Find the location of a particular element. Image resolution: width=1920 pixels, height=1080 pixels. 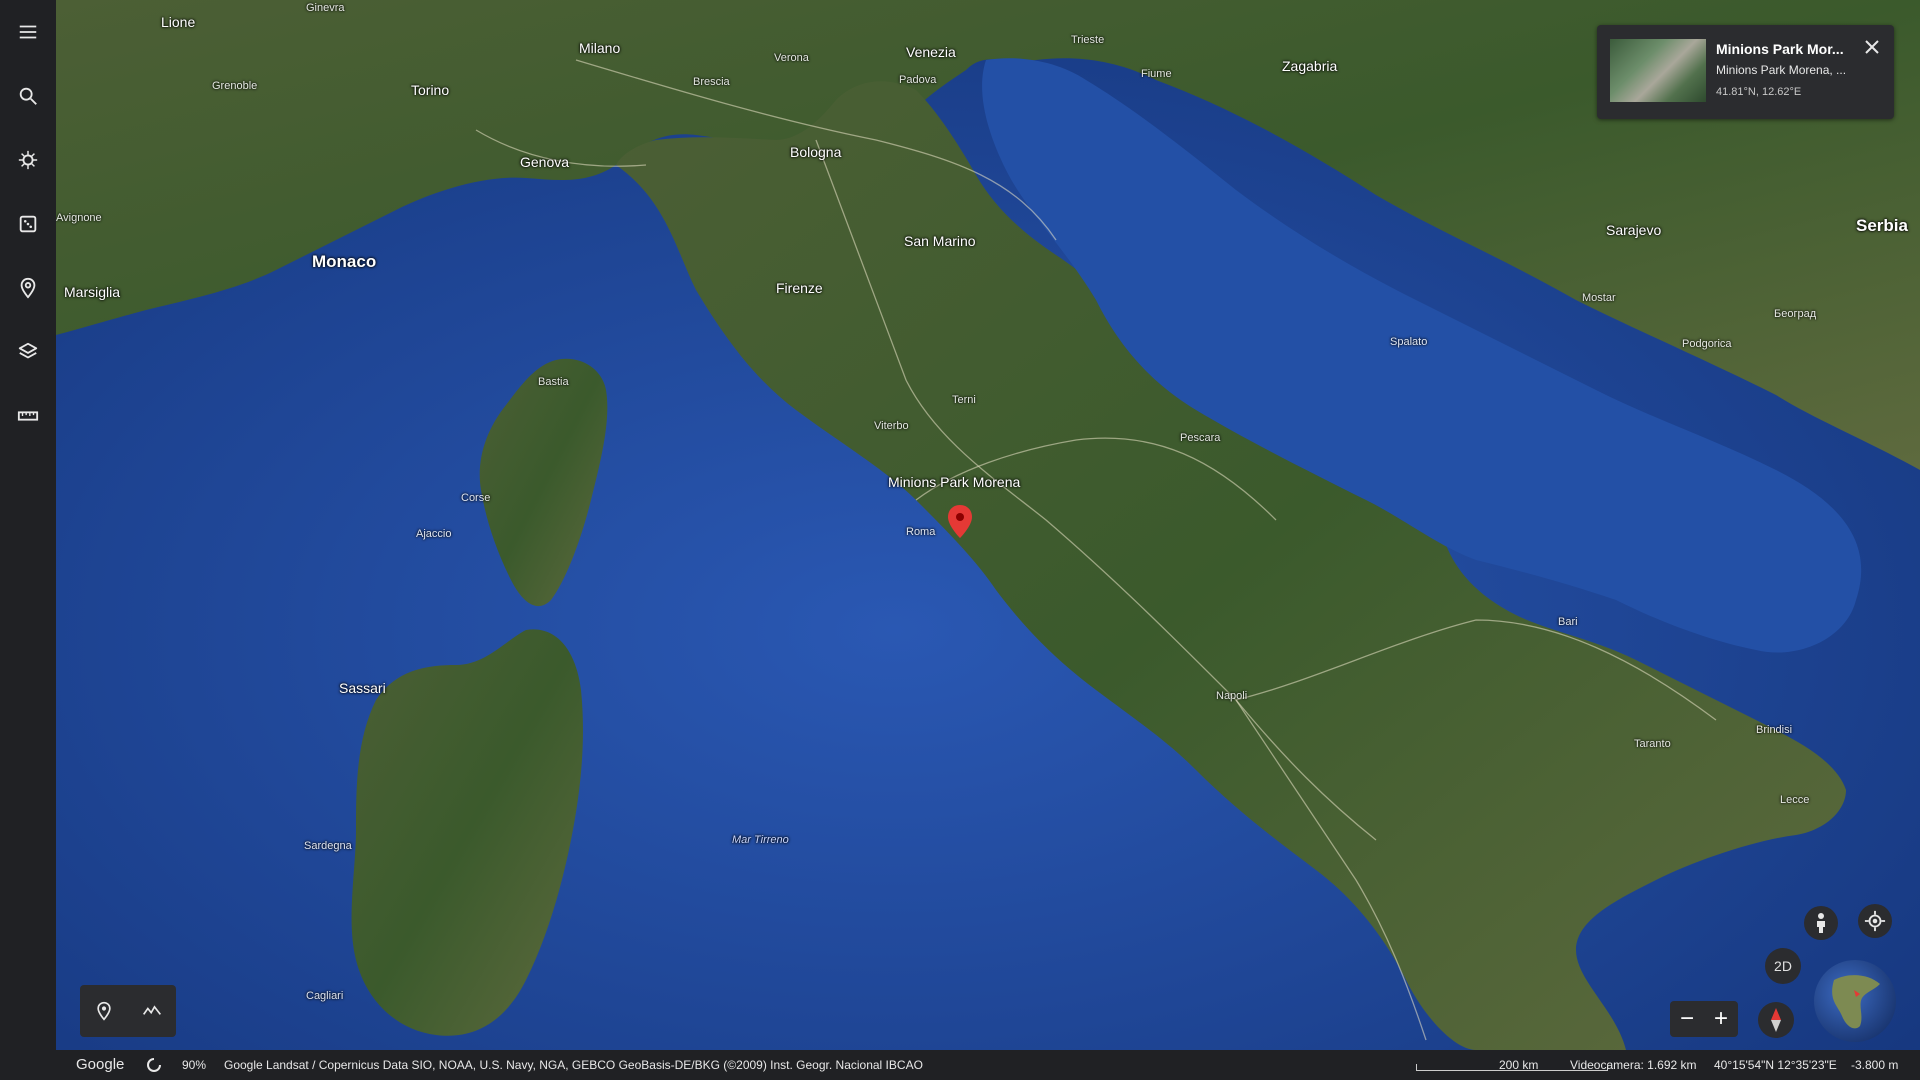

feeling-lucky-icon is located at coordinates (28, 224).